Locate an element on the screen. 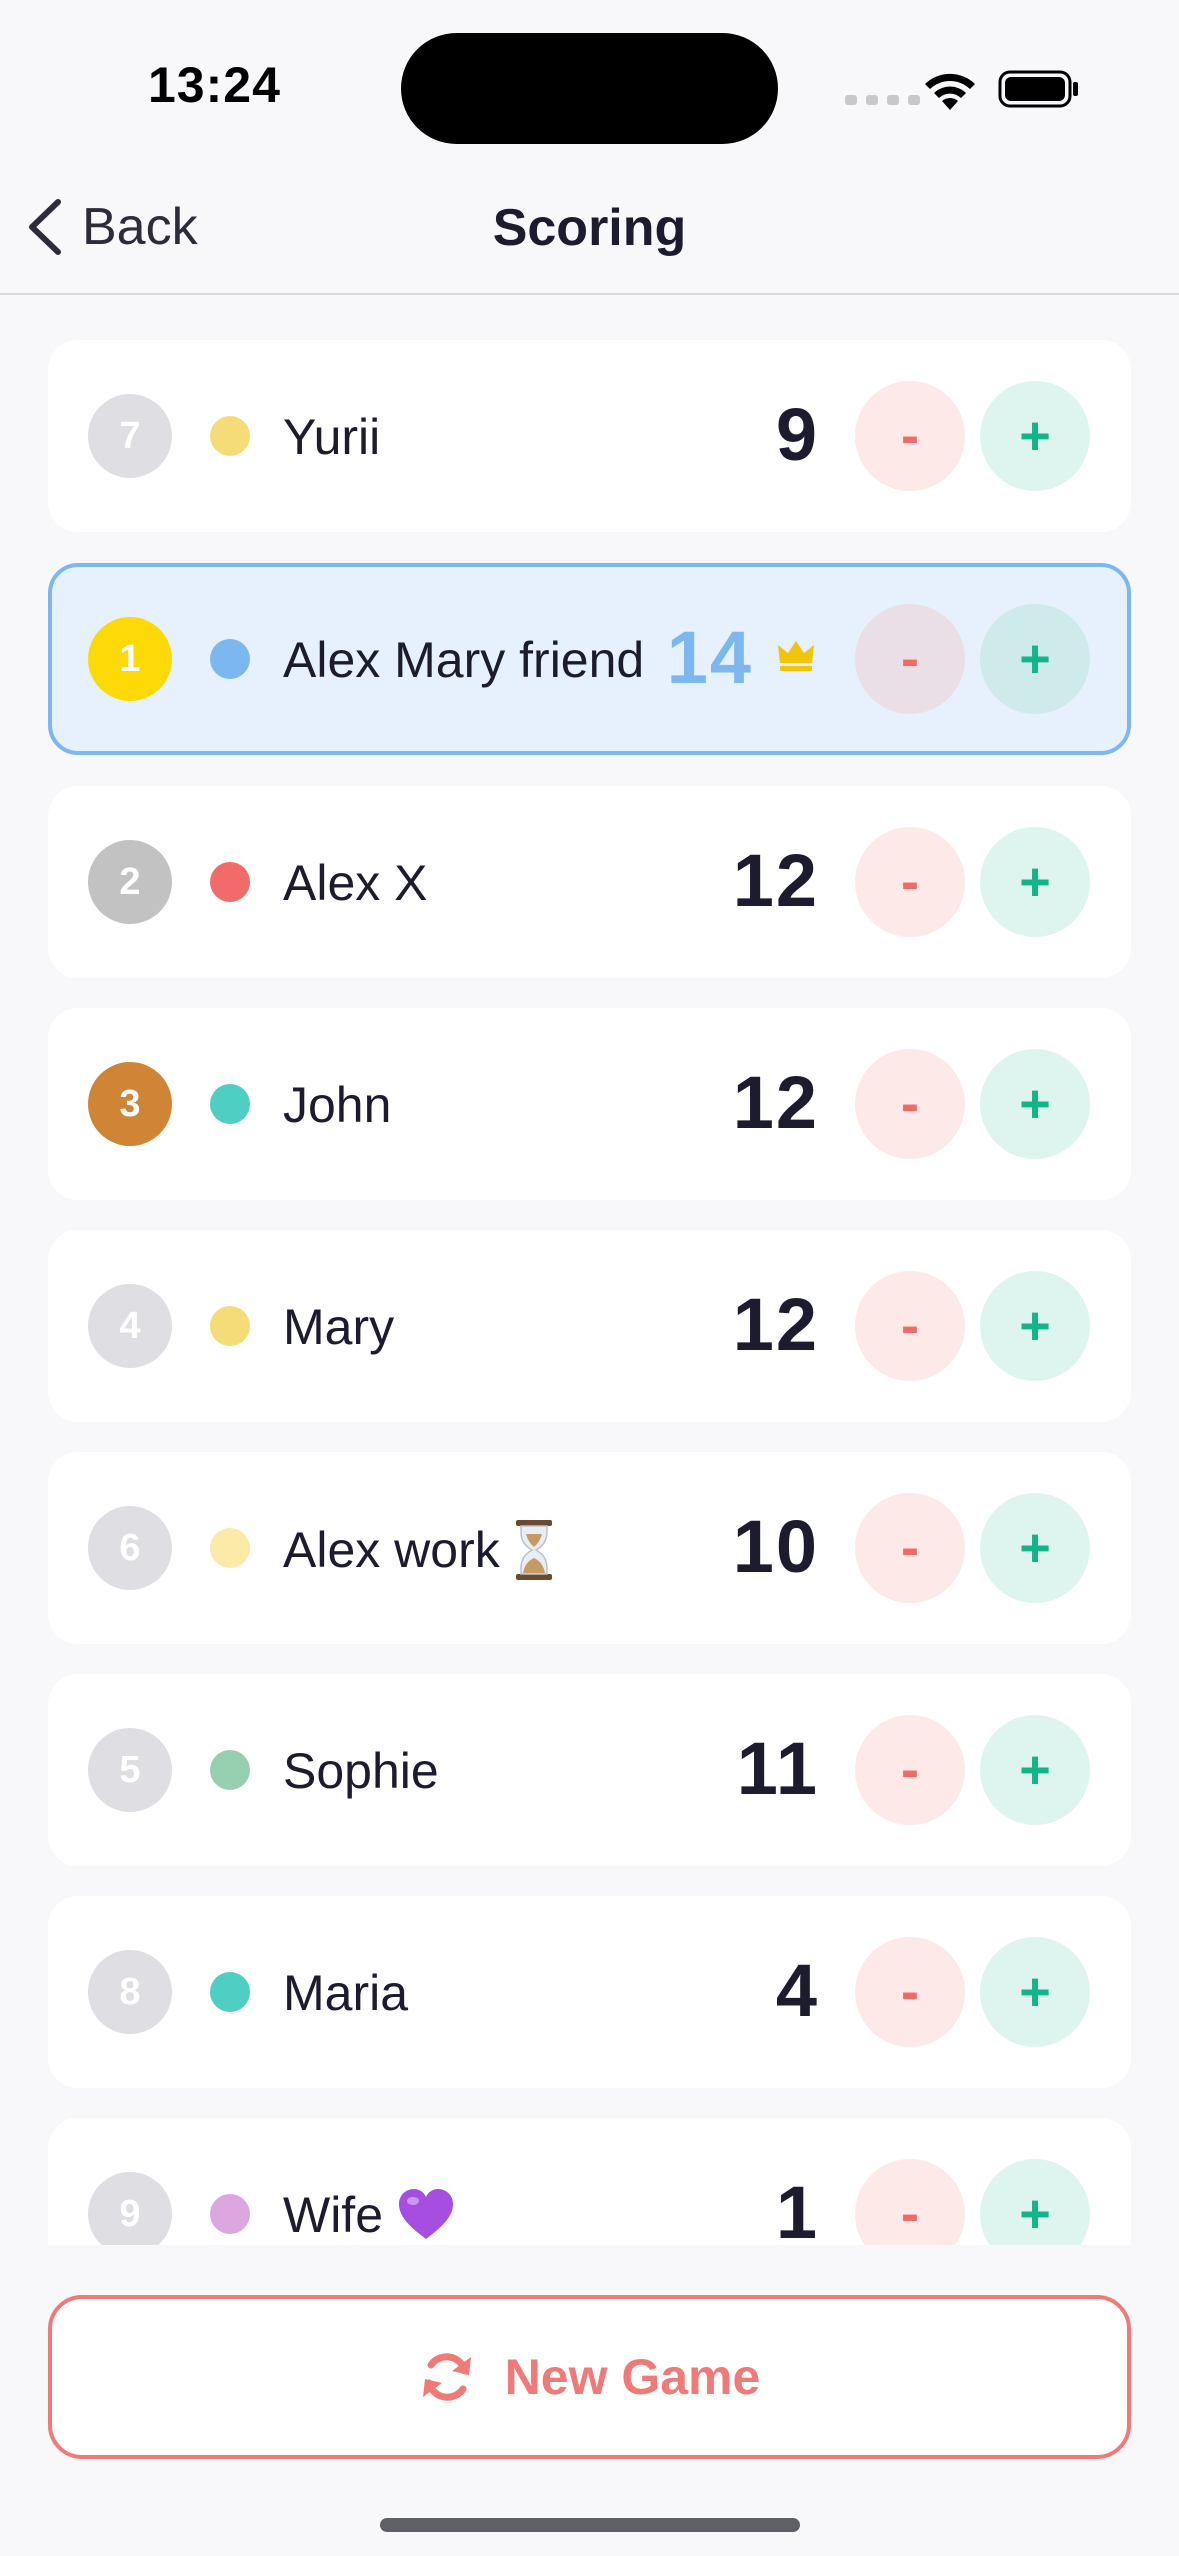  player-score: 9 is located at coordinates (797, 434).